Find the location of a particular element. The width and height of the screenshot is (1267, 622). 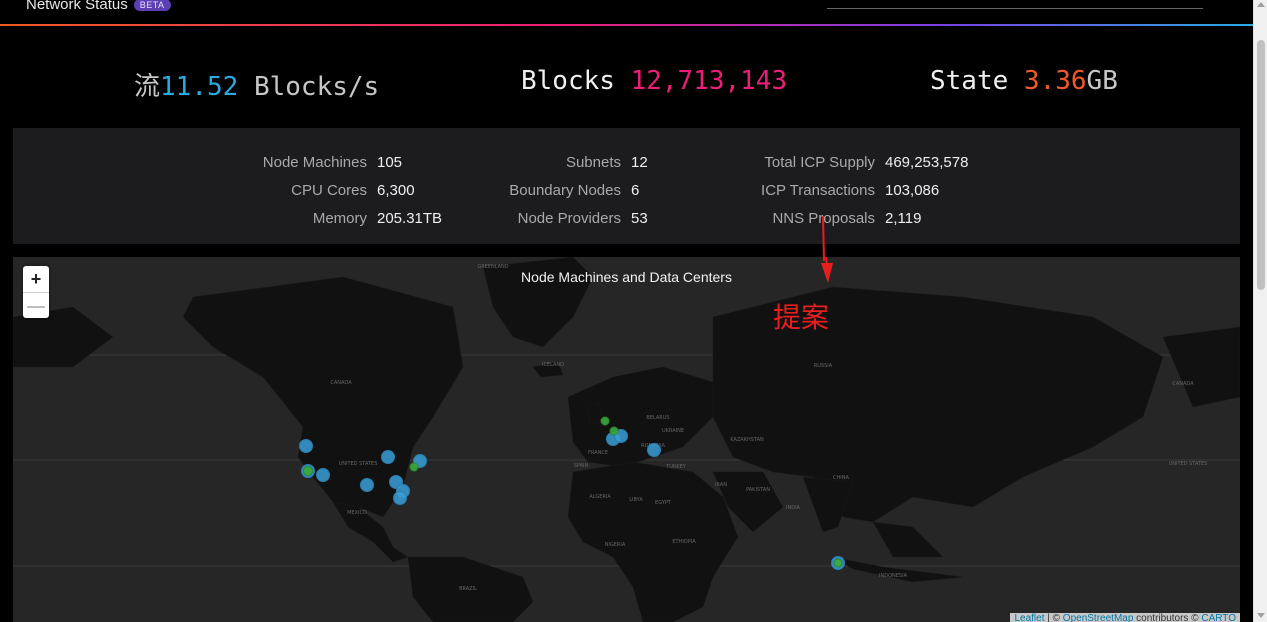

total-icp-supply-label: Total ICP Supply is located at coordinates (819, 162).